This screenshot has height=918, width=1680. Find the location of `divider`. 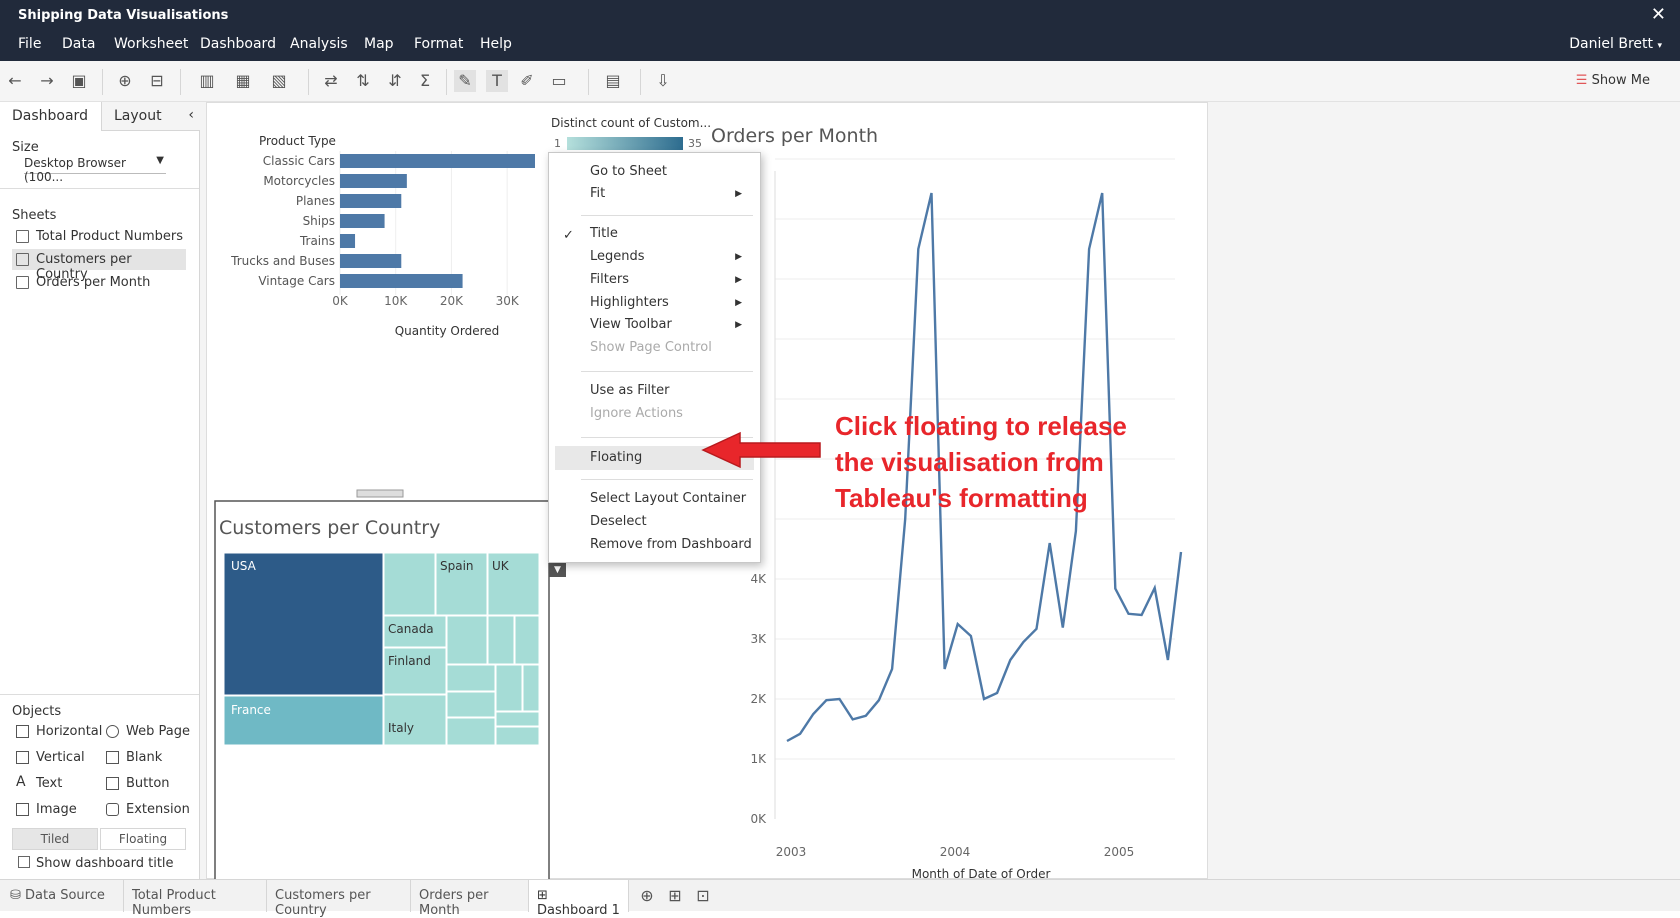

divider is located at coordinates (99, 188).